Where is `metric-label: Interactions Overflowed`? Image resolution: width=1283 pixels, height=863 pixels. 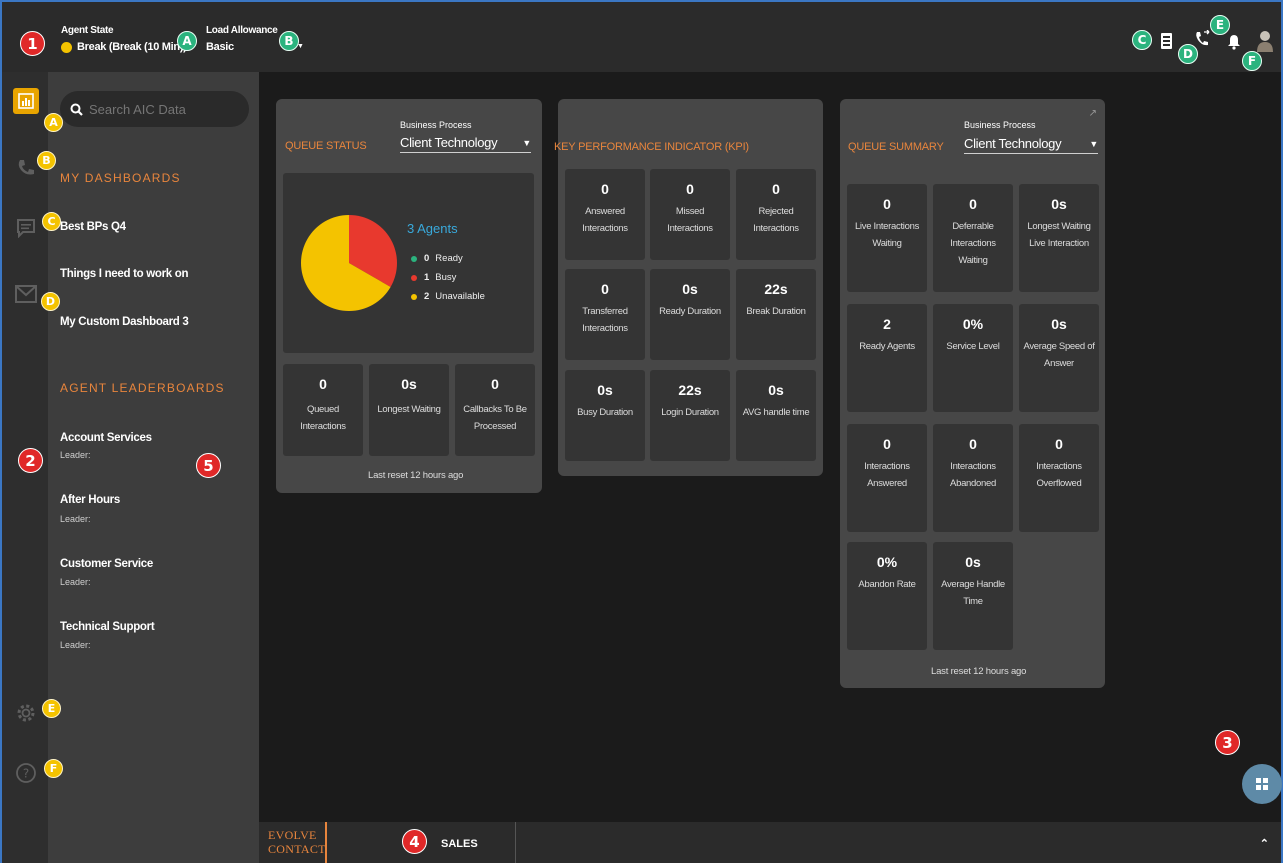 metric-label: Interactions Overflowed is located at coordinates (1059, 475).